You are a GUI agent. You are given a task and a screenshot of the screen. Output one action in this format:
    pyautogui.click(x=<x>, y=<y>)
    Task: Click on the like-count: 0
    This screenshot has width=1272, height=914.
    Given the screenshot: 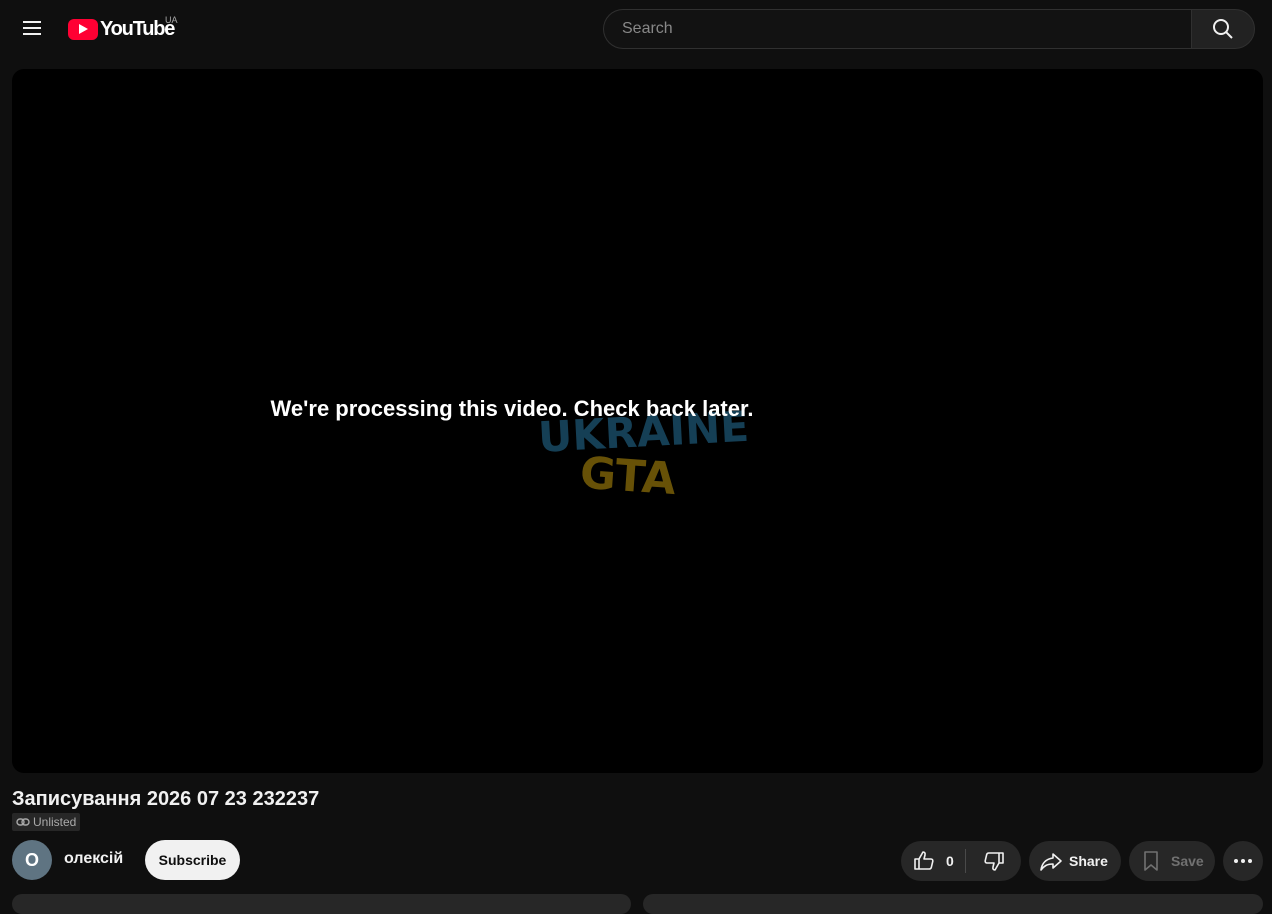 What is the action you would take?
    pyautogui.click(x=950, y=861)
    